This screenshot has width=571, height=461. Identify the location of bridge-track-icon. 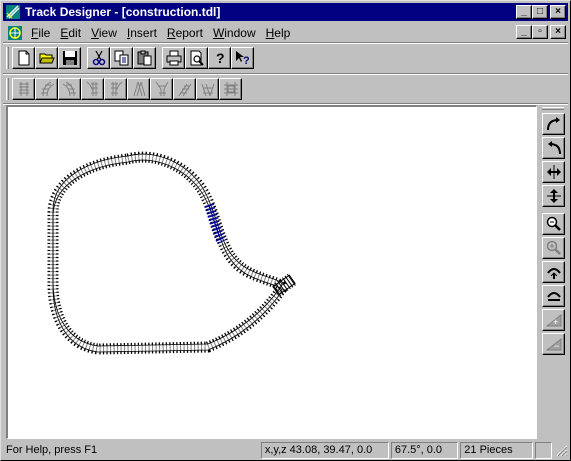
(230, 89).